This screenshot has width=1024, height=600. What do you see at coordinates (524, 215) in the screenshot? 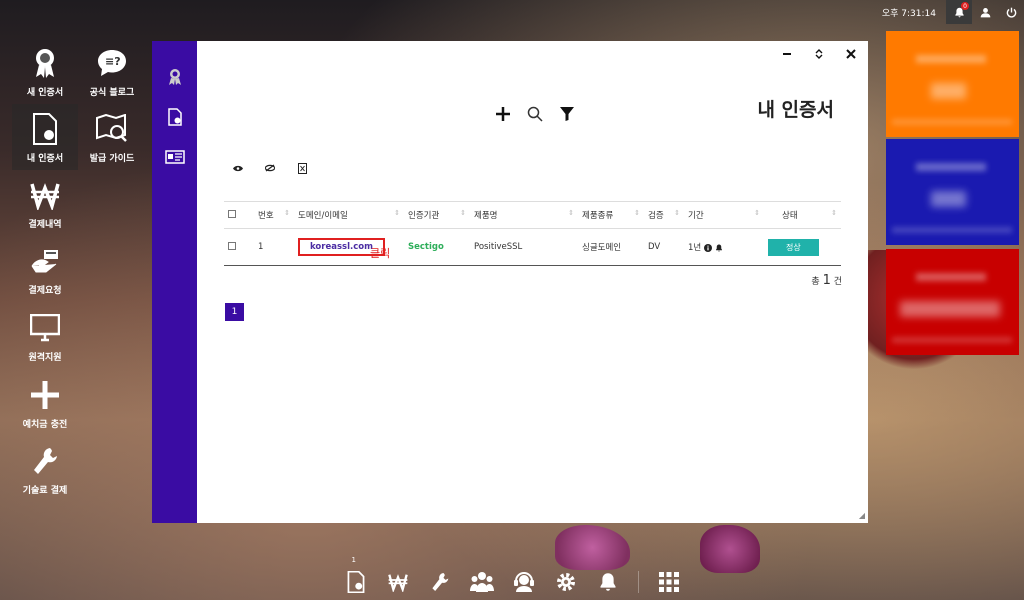
I see `column-header: 제품명 ⇕` at bounding box center [524, 215].